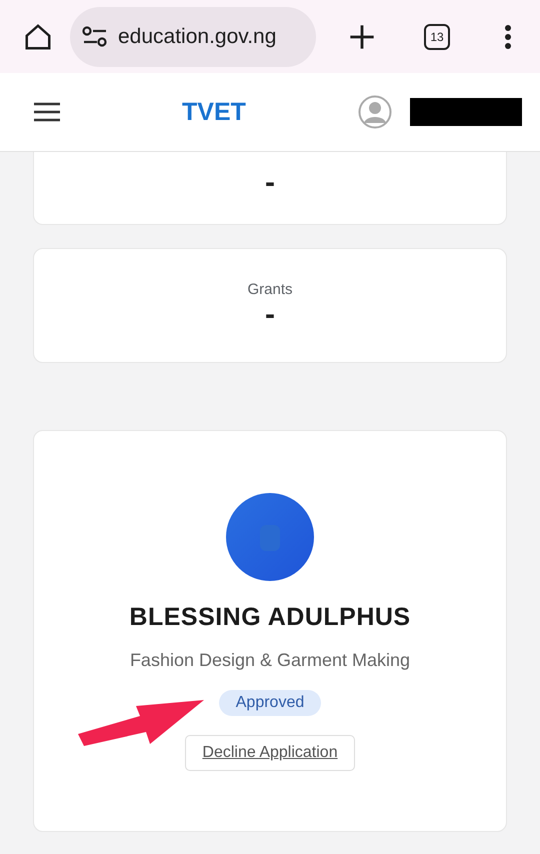 The width and height of the screenshot is (540, 854). Describe the element at coordinates (437, 37) in the screenshot. I see `tab-count-button: 13` at that location.